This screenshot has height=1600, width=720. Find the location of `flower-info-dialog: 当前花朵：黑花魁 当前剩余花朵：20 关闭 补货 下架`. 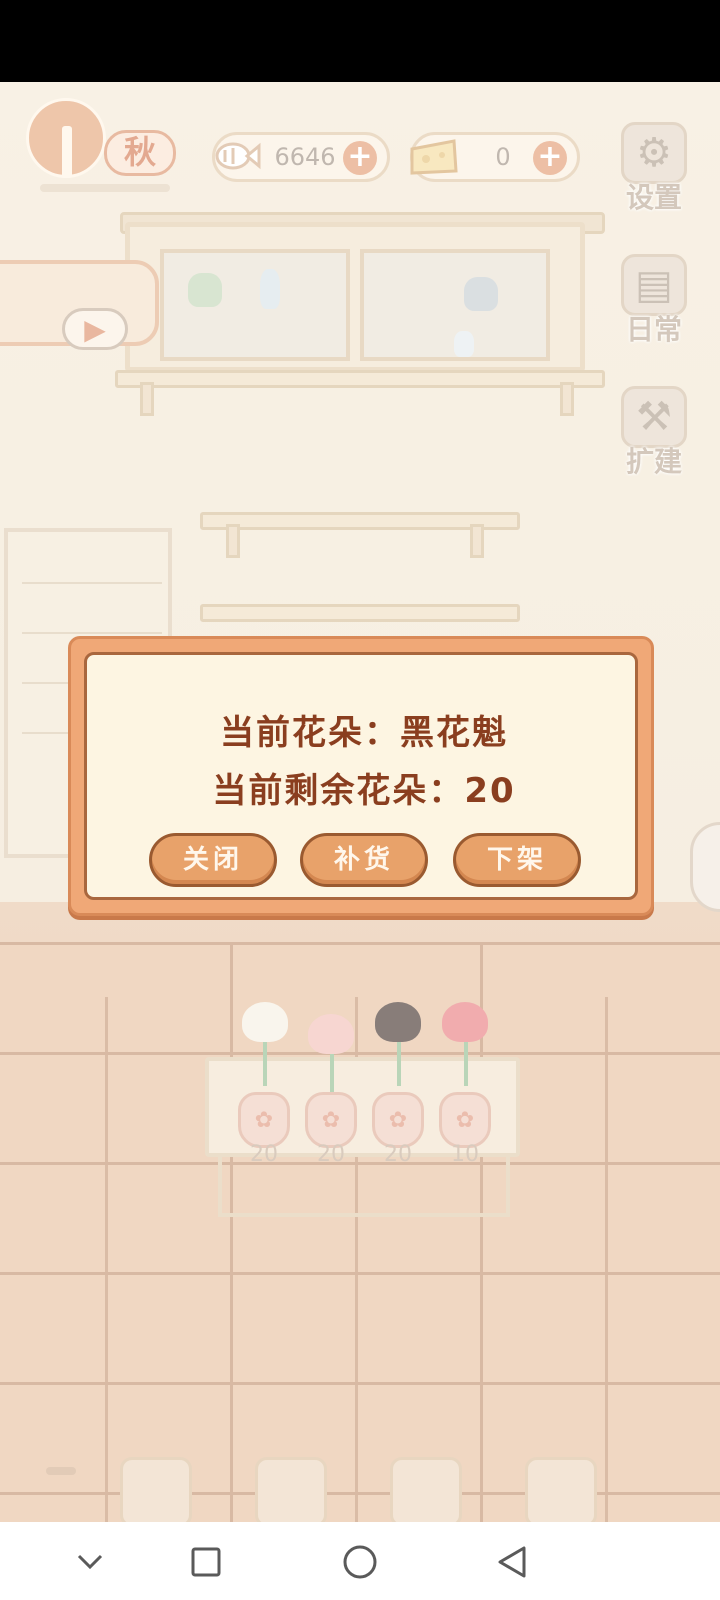

flower-info-dialog: 当前花朵：黑花魁 当前剩余花朵：20 关闭 补货 下架 is located at coordinates (361, 776).